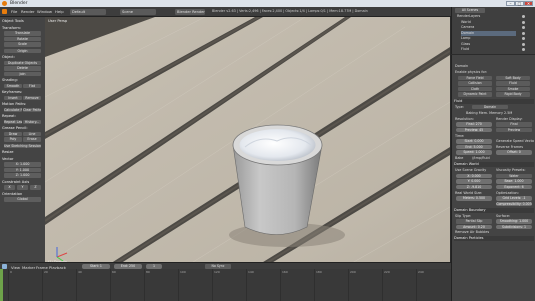 The image size is (535, 301). What do you see at coordinates (32, 139) in the screenshot?
I see `toolshelf-button: Erase` at bounding box center [32, 139].